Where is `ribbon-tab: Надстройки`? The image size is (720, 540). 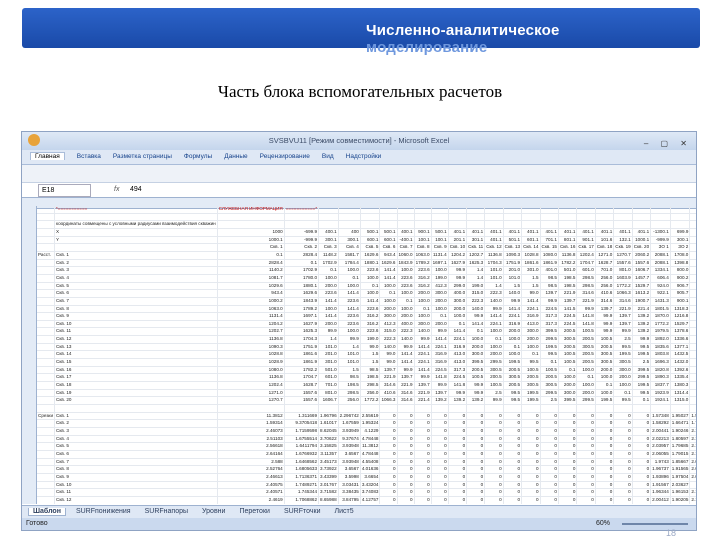 ribbon-tab: Надстройки is located at coordinates (364, 156).